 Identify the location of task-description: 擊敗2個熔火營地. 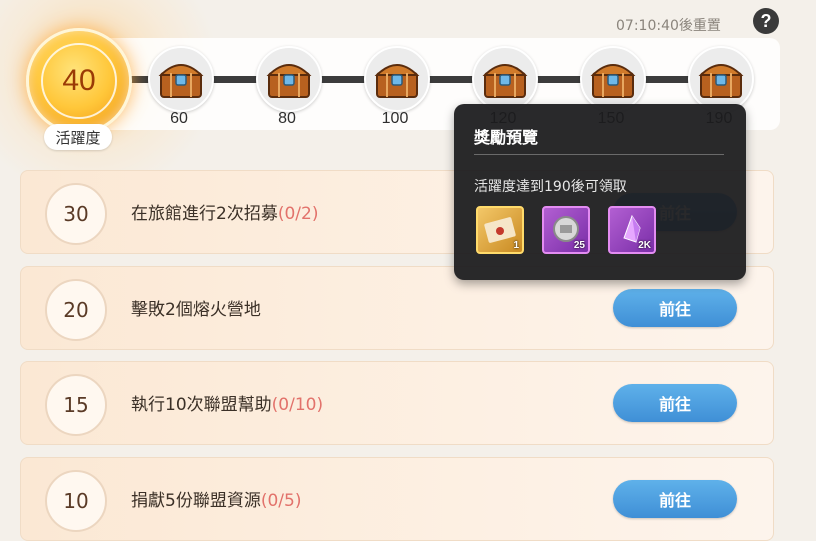
(196, 307).